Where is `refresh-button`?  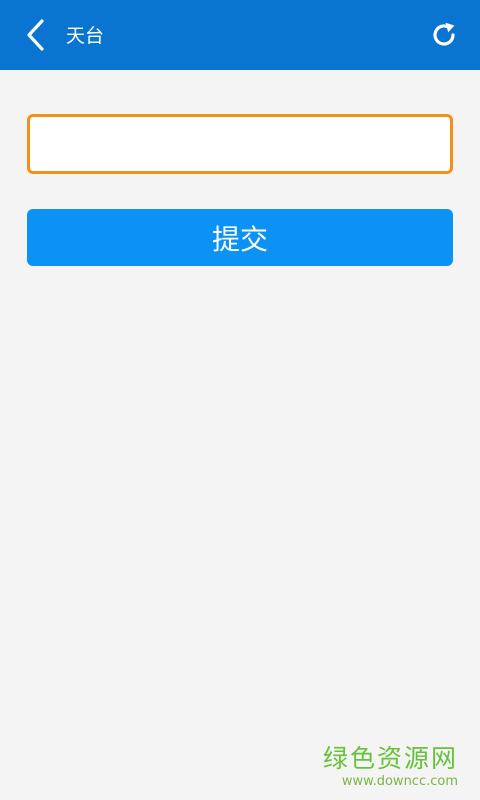
refresh-button is located at coordinates (444, 35).